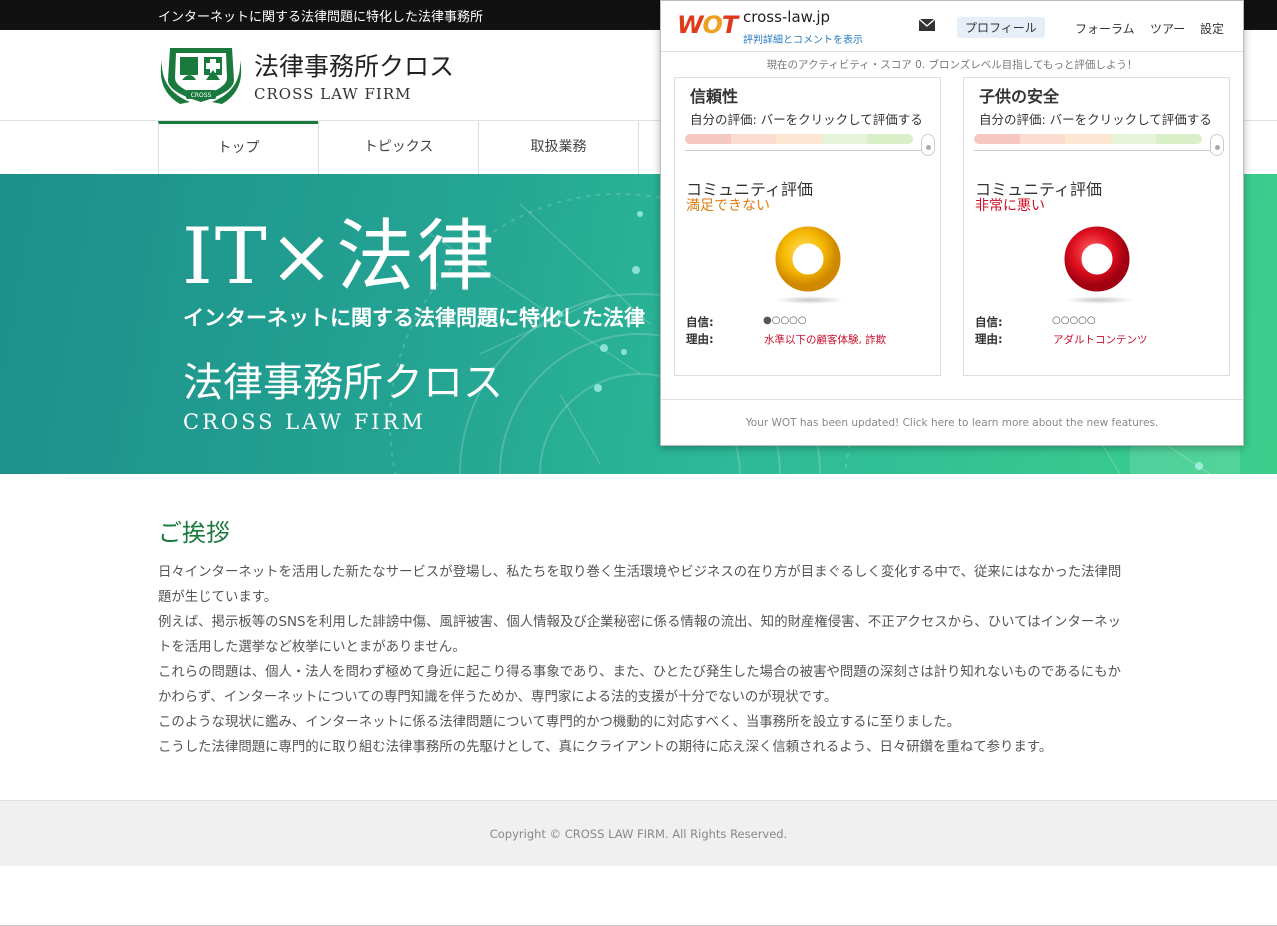 The width and height of the screenshot is (1277, 926). Describe the element at coordinates (803, 38) in the screenshot. I see `wot-detail-link: 評判詳細とコメントを表示` at that location.